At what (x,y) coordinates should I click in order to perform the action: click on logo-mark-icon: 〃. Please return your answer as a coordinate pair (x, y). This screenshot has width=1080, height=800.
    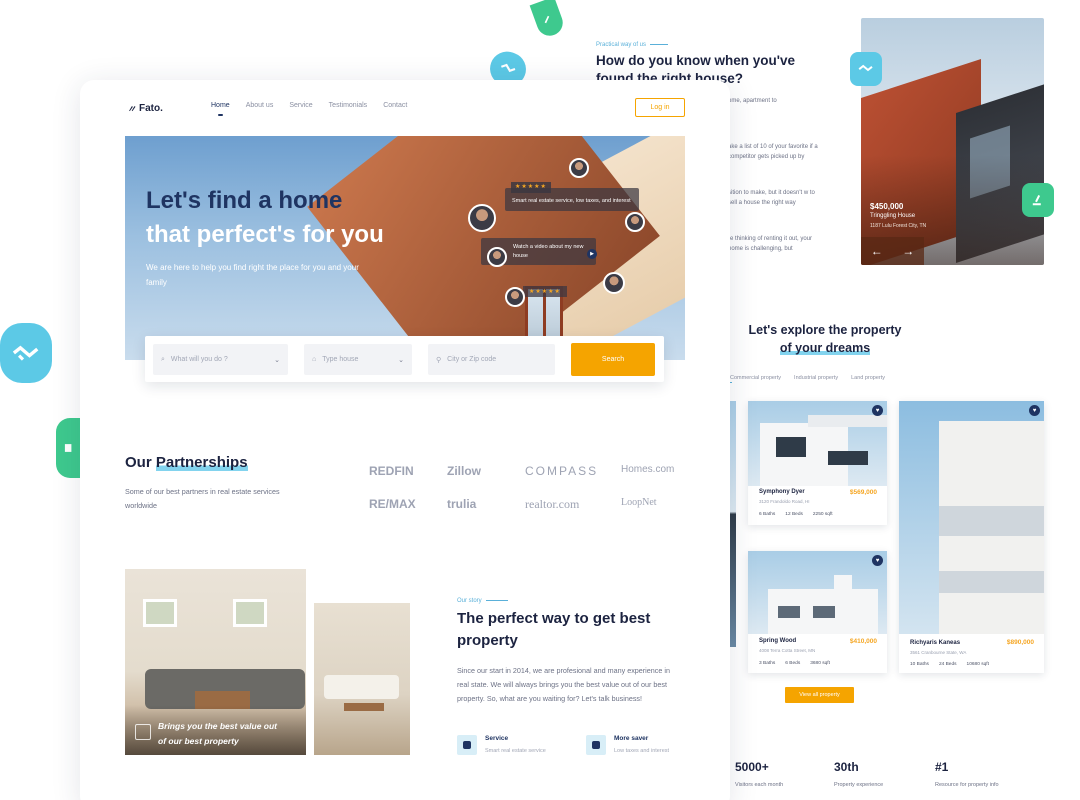
    Looking at the image, I should click on (132, 109).